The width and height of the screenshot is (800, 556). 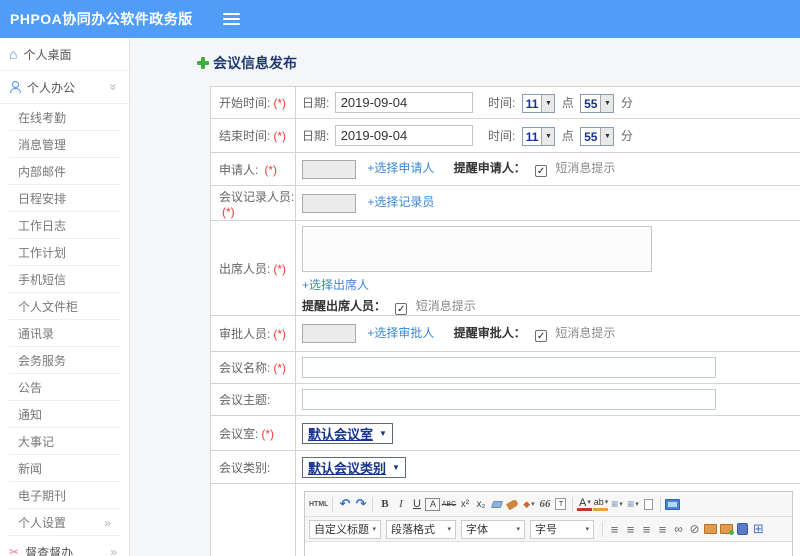 What do you see at coordinates (662, 529) in the screenshot?
I see `align-justify-icon: ≡` at bounding box center [662, 529].